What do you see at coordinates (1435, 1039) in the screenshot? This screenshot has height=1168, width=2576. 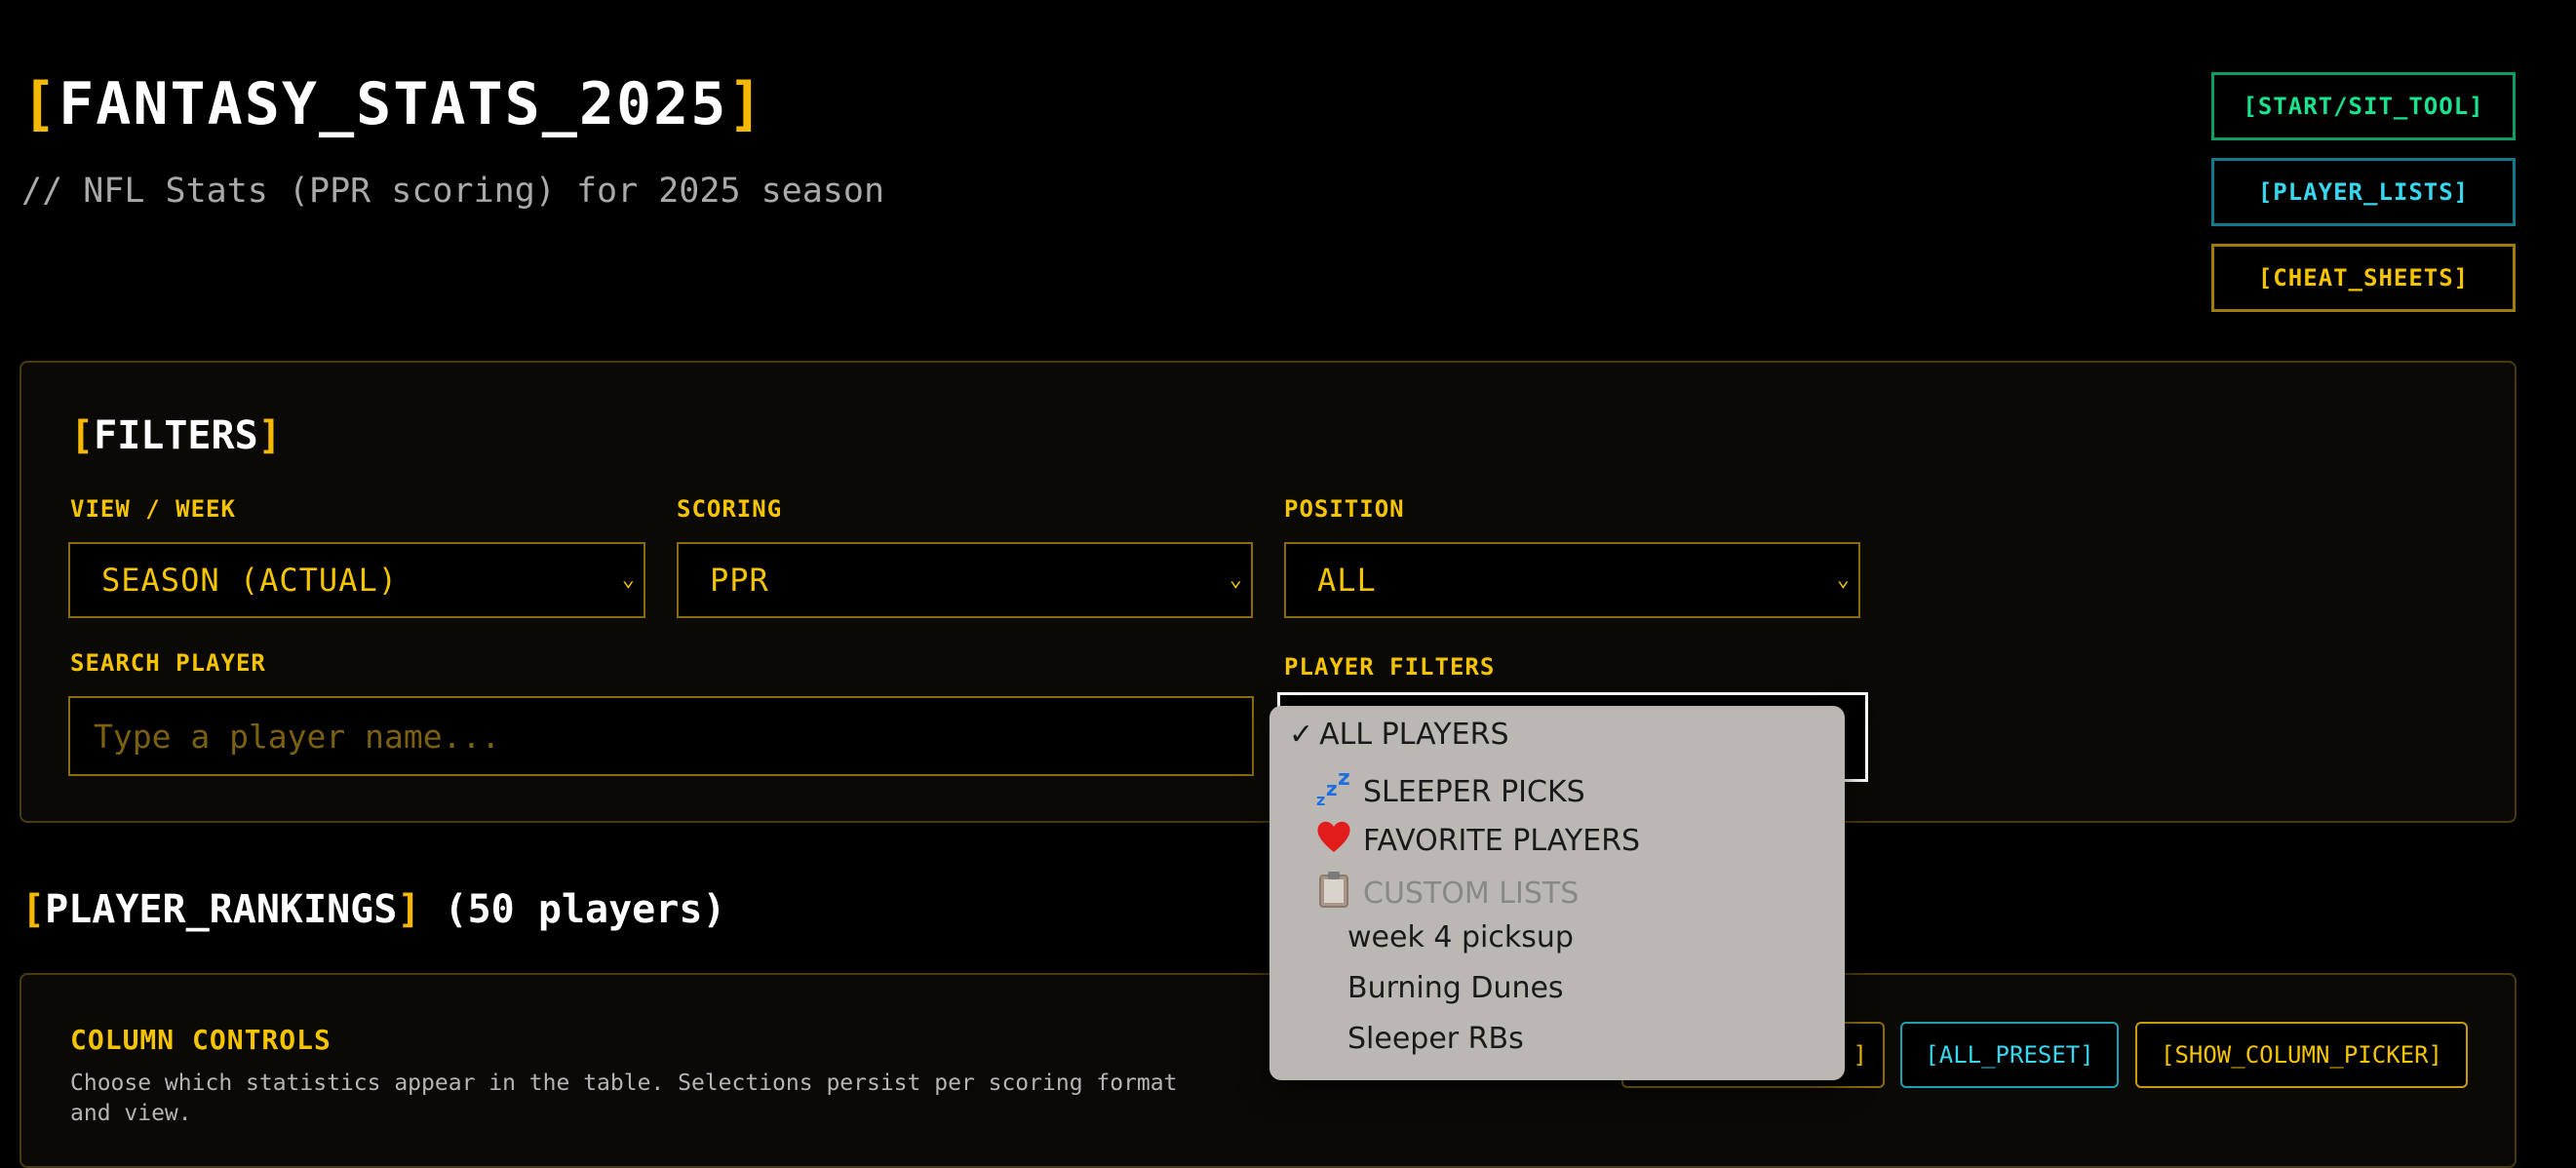 I see `menu-item-custom-list: Sleeper RBs` at bounding box center [1435, 1039].